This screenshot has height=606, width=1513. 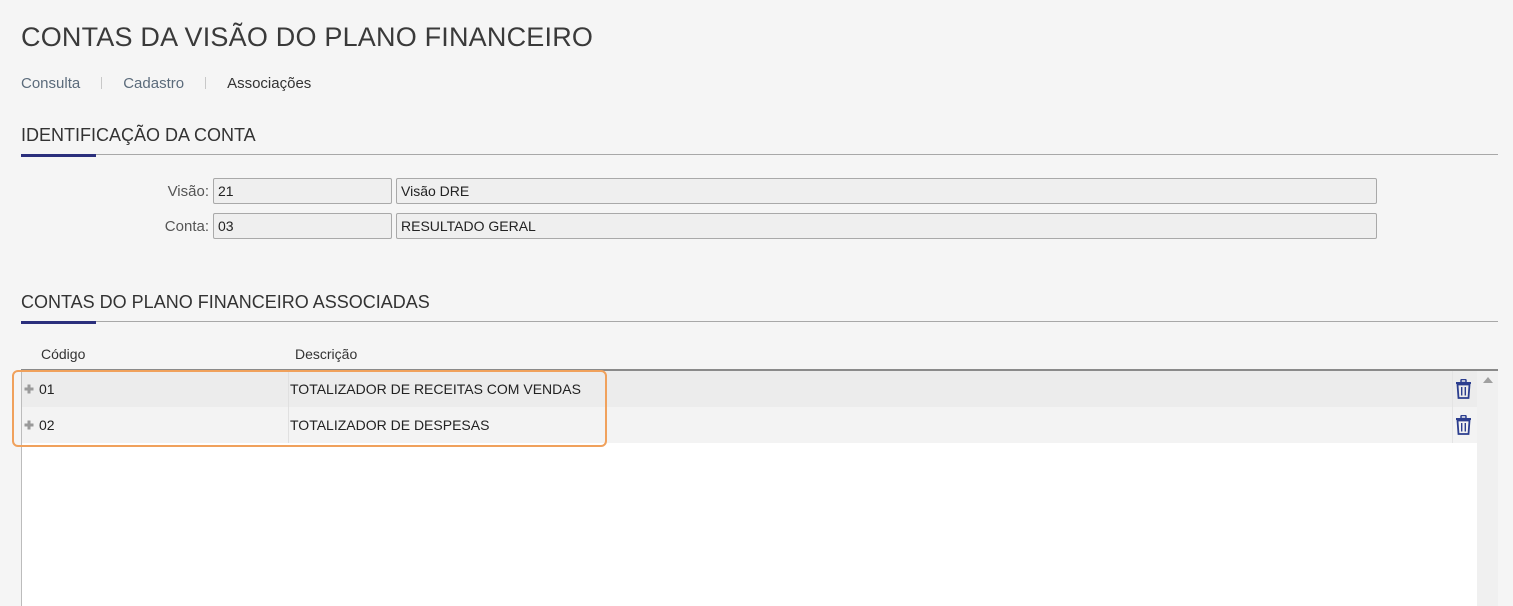 I want to click on visao-code-field: 21, so click(x=302, y=191).